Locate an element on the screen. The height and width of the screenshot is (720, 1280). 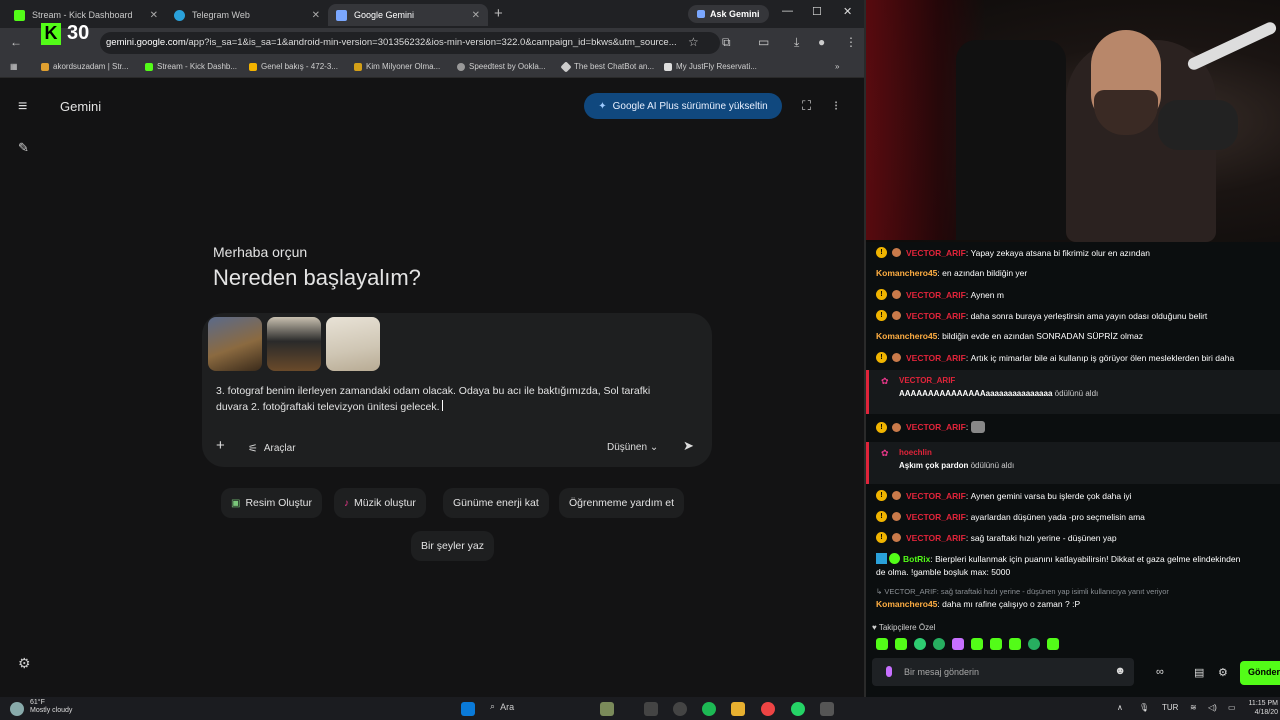
infinity-icon: ∞ is located at coordinates (1160, 672).